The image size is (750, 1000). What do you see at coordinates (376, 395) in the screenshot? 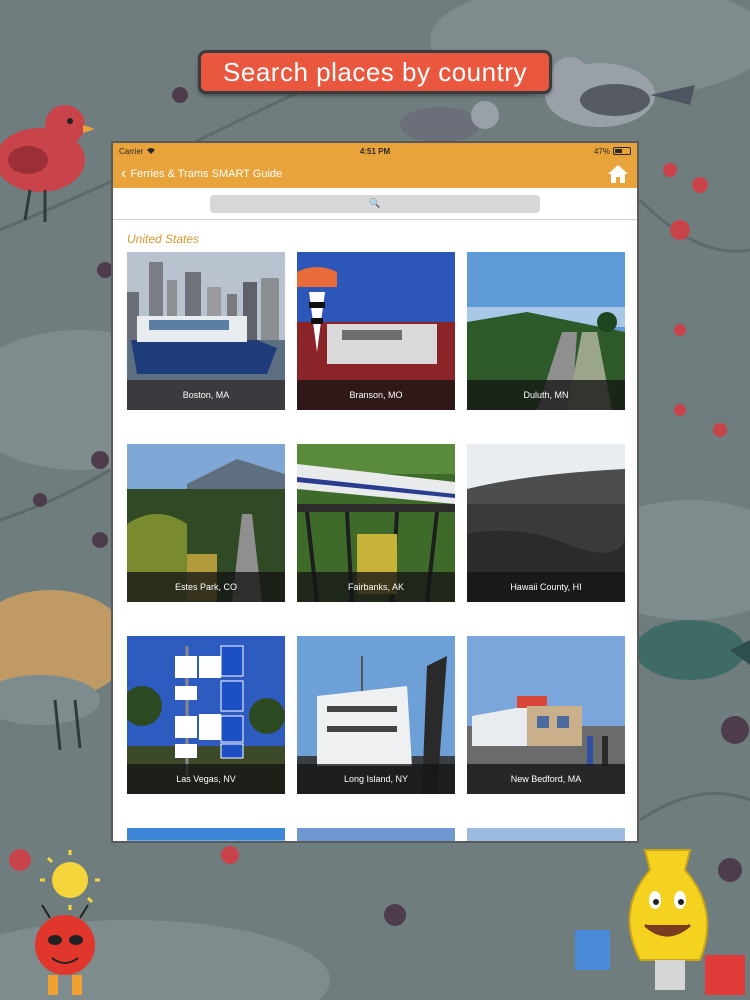
I see `place-name: Branson, MO` at bounding box center [376, 395].